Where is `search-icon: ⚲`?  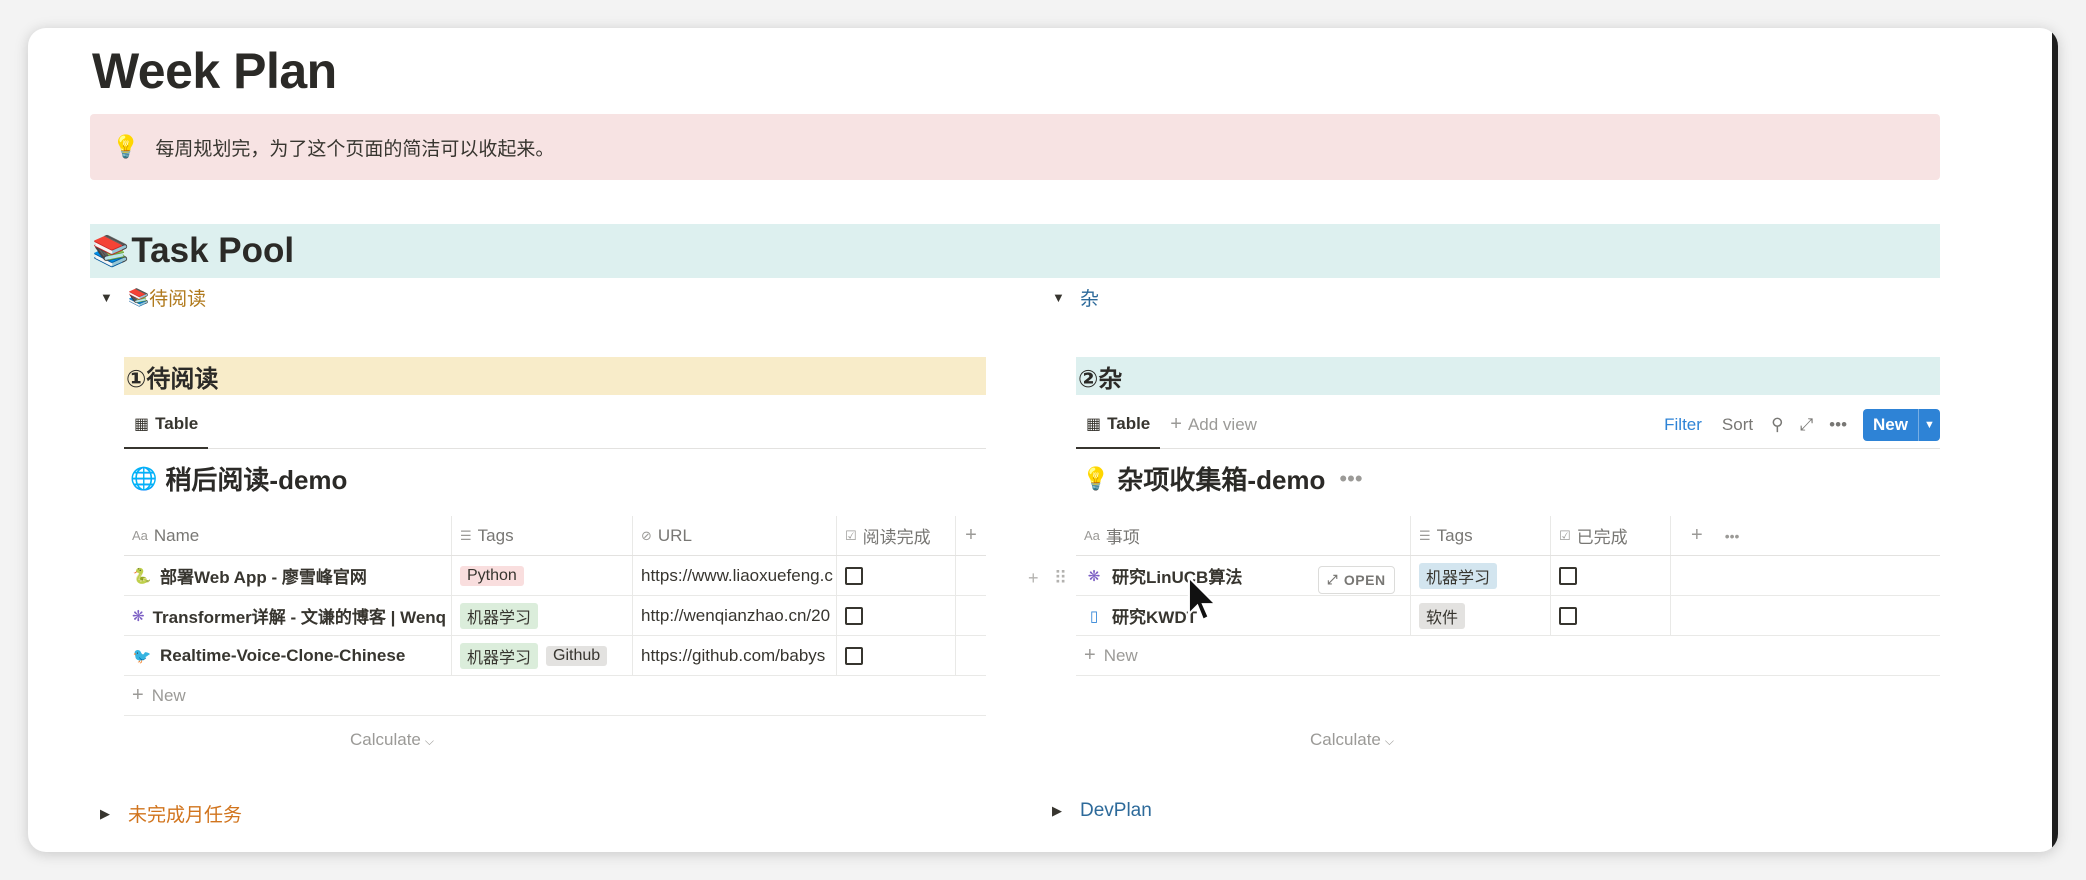
search-icon: ⚲ is located at coordinates (1777, 425).